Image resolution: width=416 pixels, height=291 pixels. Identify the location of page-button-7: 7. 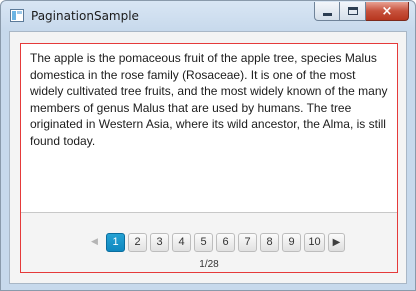
(247, 242).